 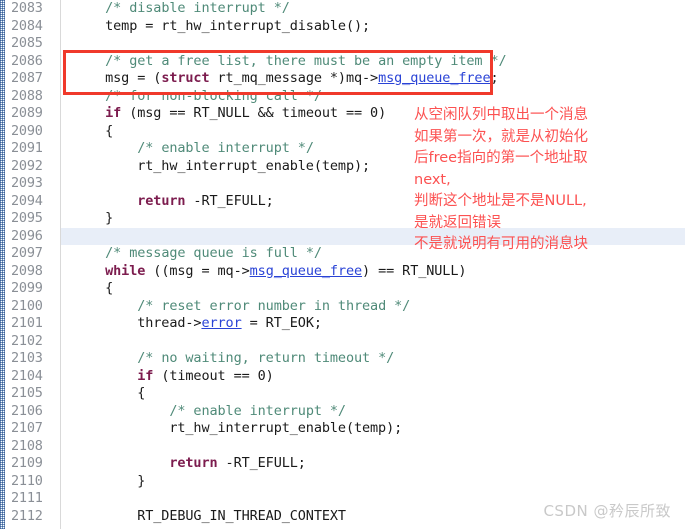 I want to click on code-line: /* for non-blocking call */, so click(x=373, y=97).